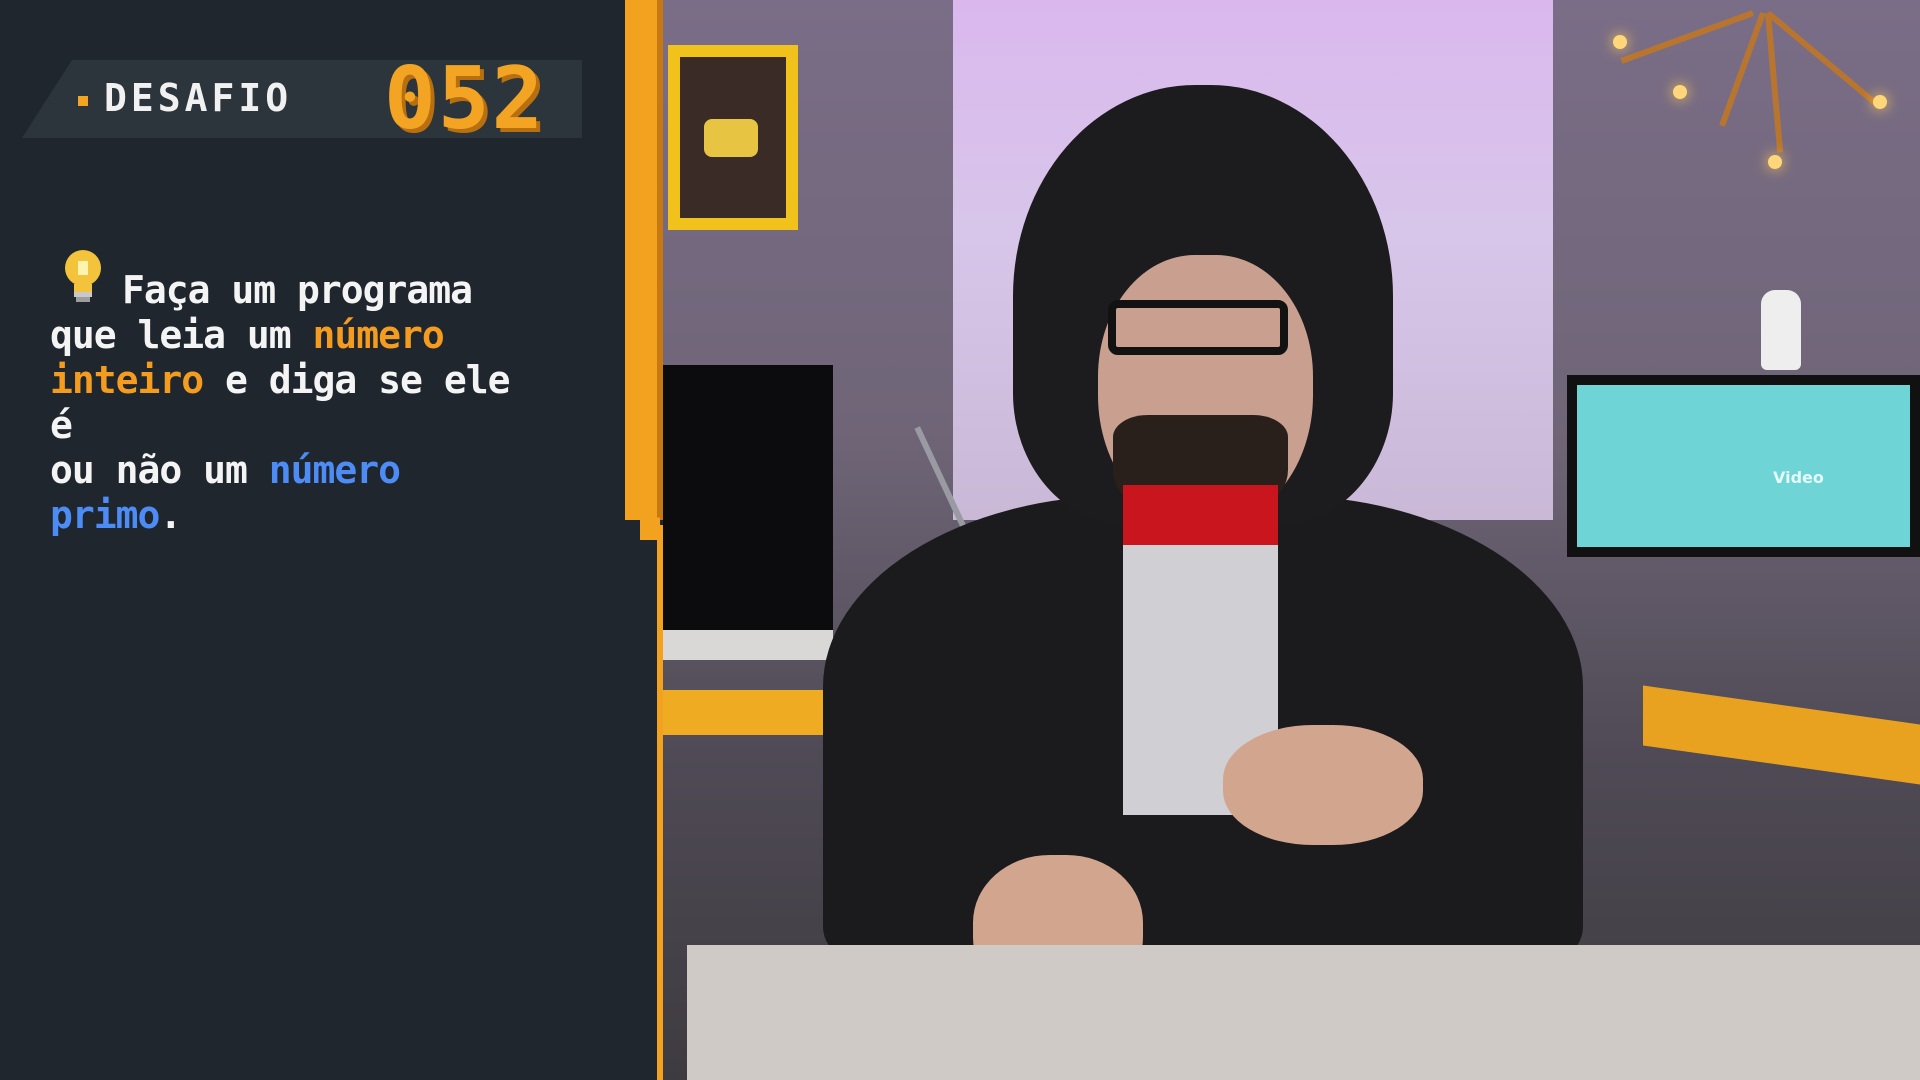 This screenshot has width=1920, height=1080. Describe the element at coordinates (1303, 1012) in the screenshot. I see `front-desk` at that location.